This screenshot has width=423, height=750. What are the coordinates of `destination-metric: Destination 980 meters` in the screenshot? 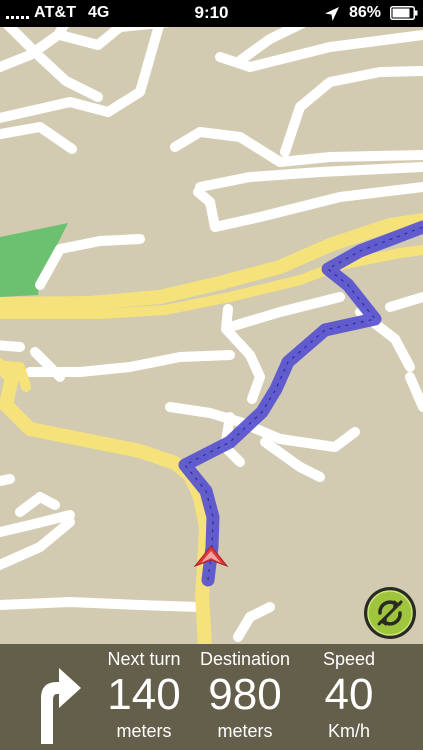 It's located at (245, 692).